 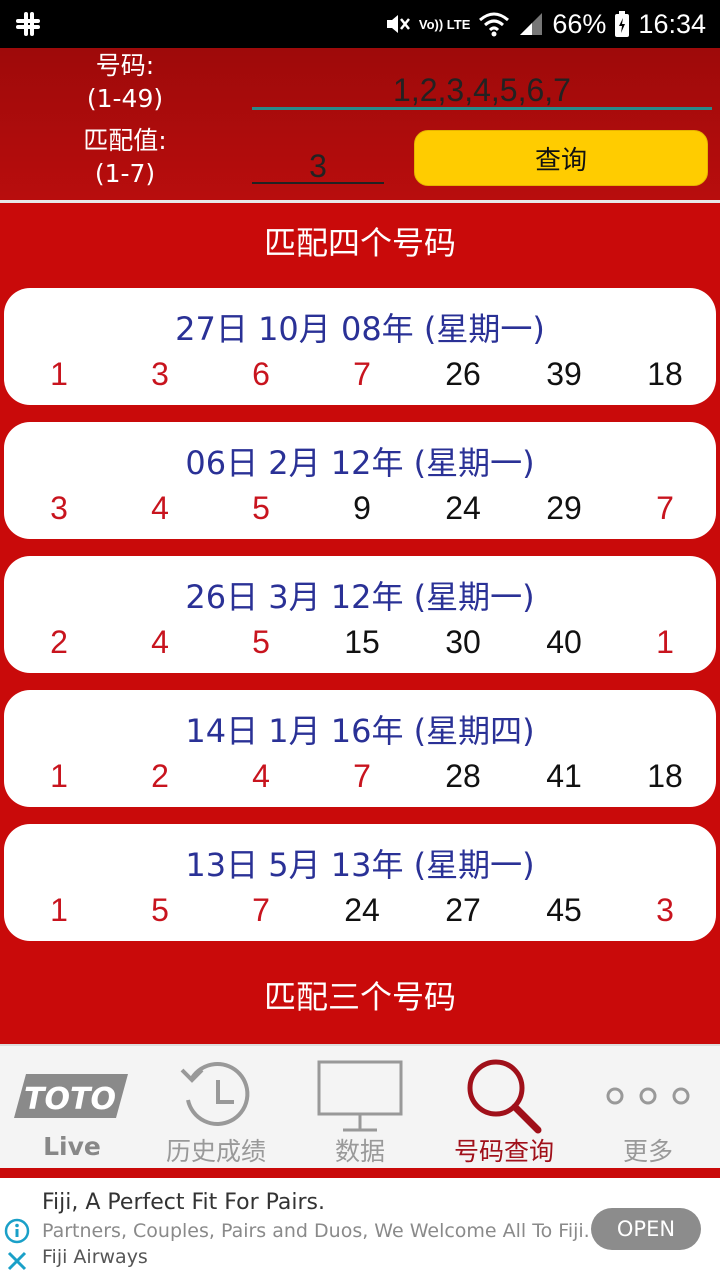 I want to click on draw-numbers: 2 4 5 15 30 40 1, so click(x=360, y=644).